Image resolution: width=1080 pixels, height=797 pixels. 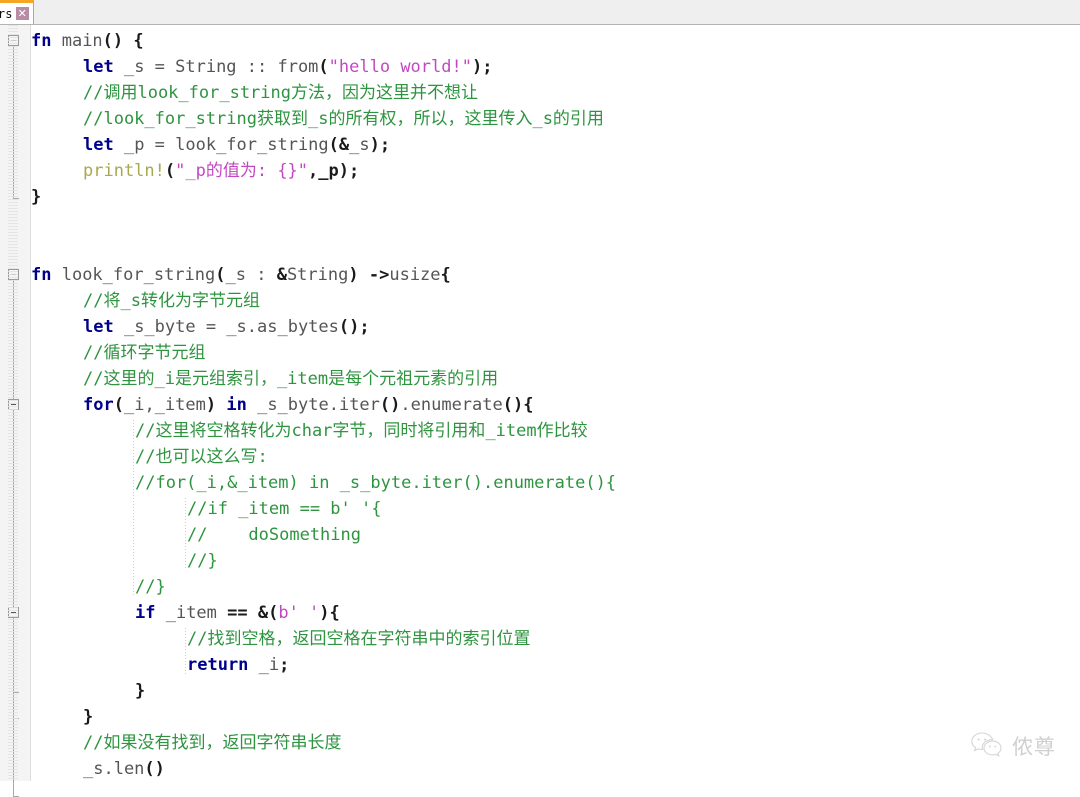 I want to click on code-line: if _item == &(b' '){, so click(x=237, y=613).